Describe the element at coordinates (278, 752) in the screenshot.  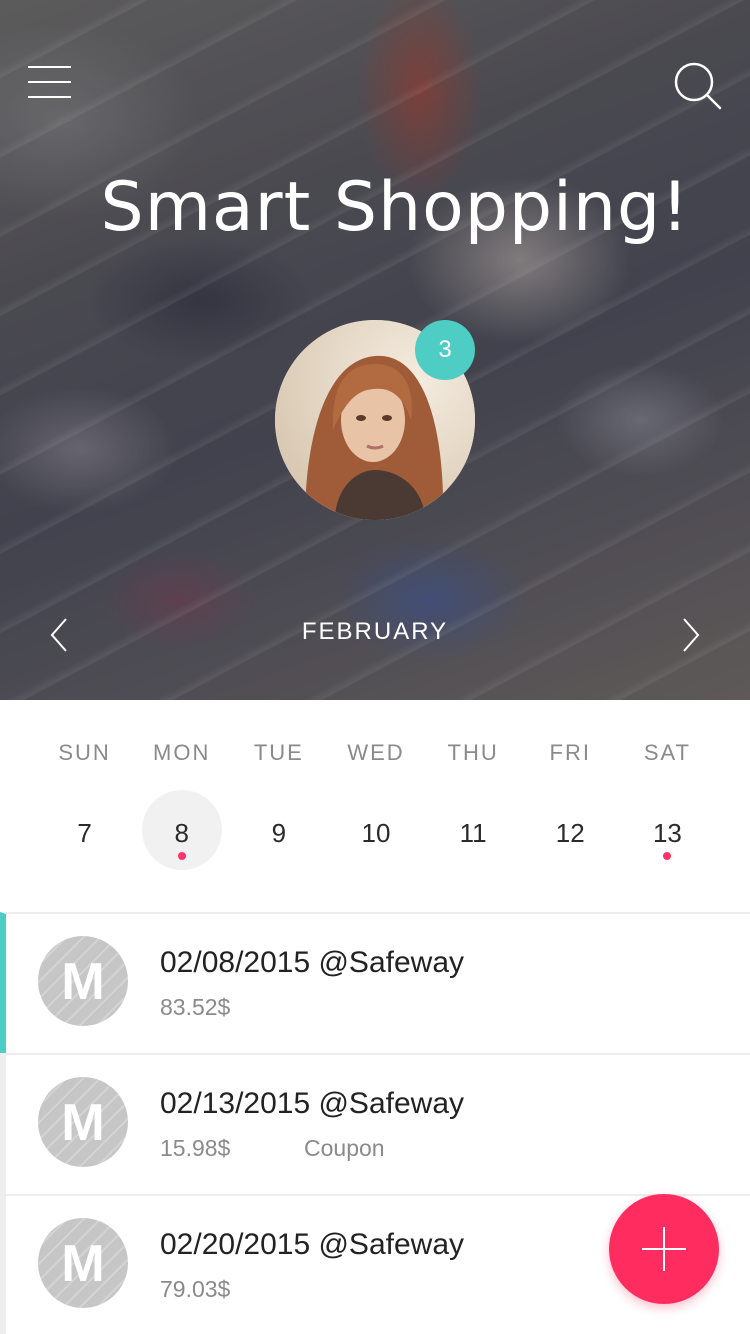
I see `weekday-label: TUE` at that location.